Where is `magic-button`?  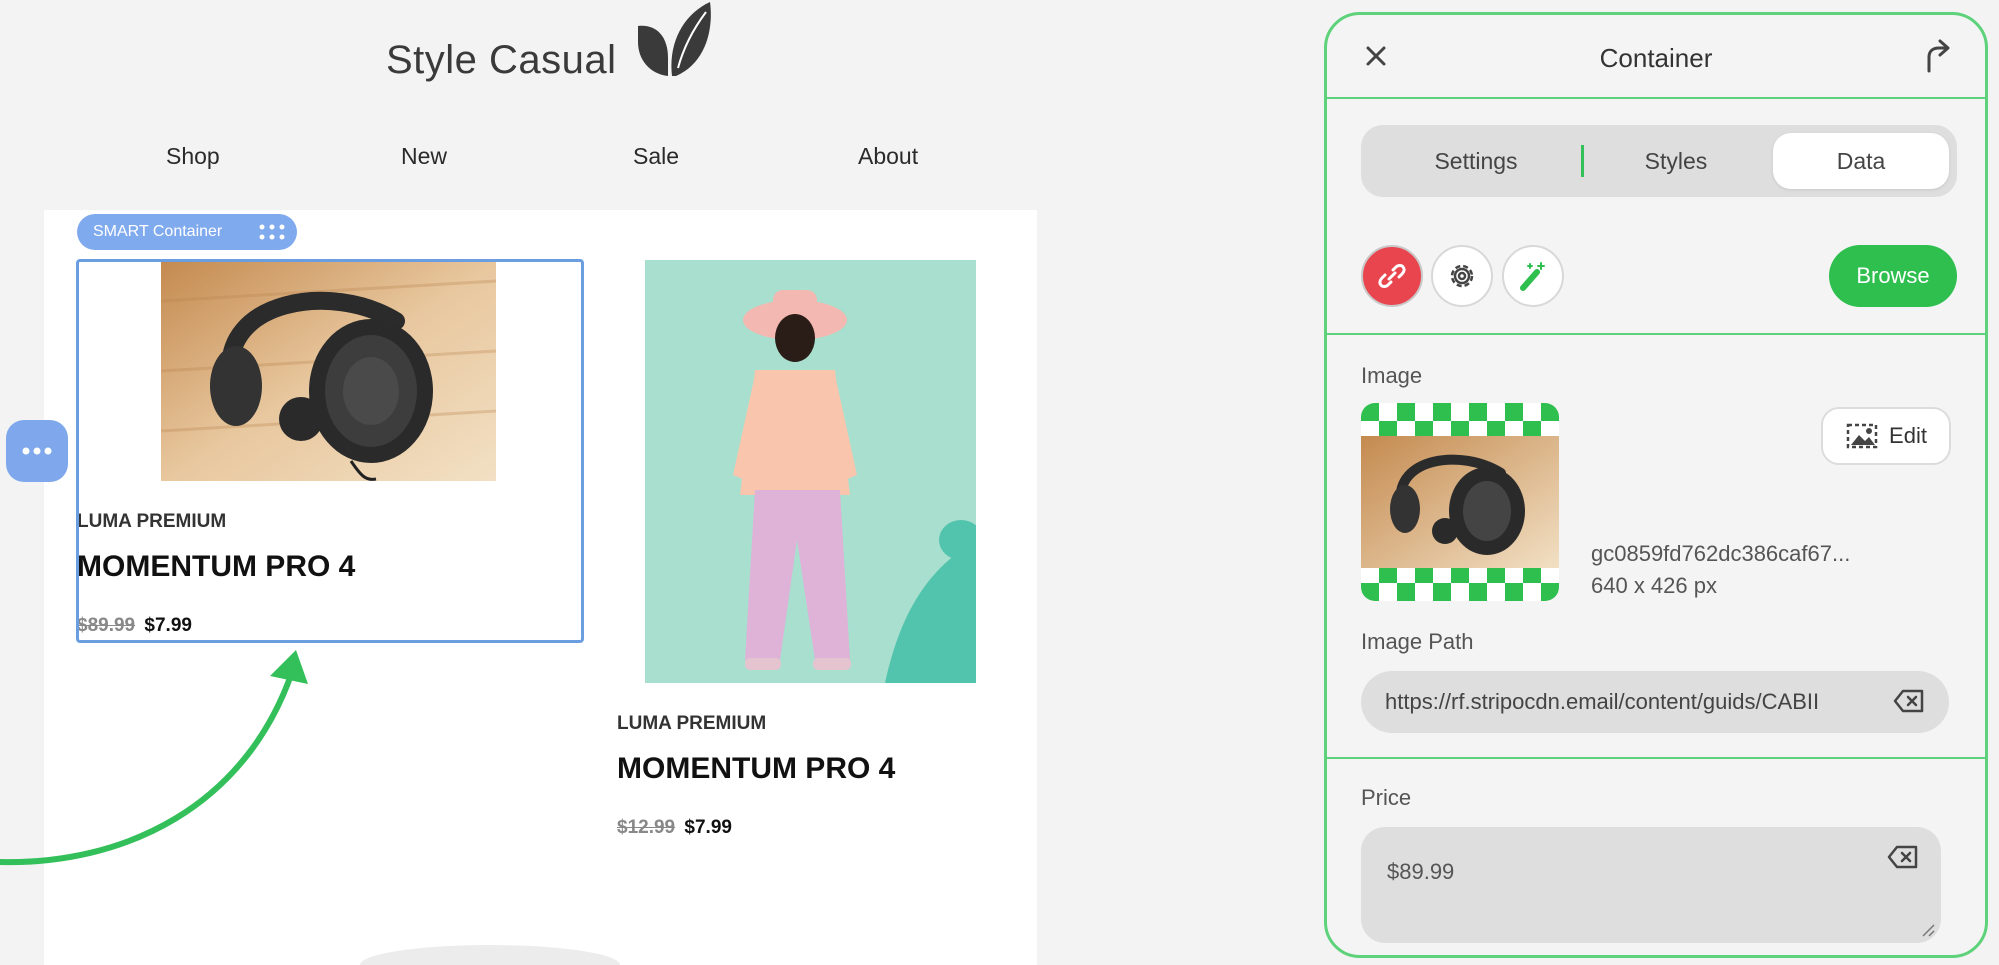 magic-button is located at coordinates (1533, 276).